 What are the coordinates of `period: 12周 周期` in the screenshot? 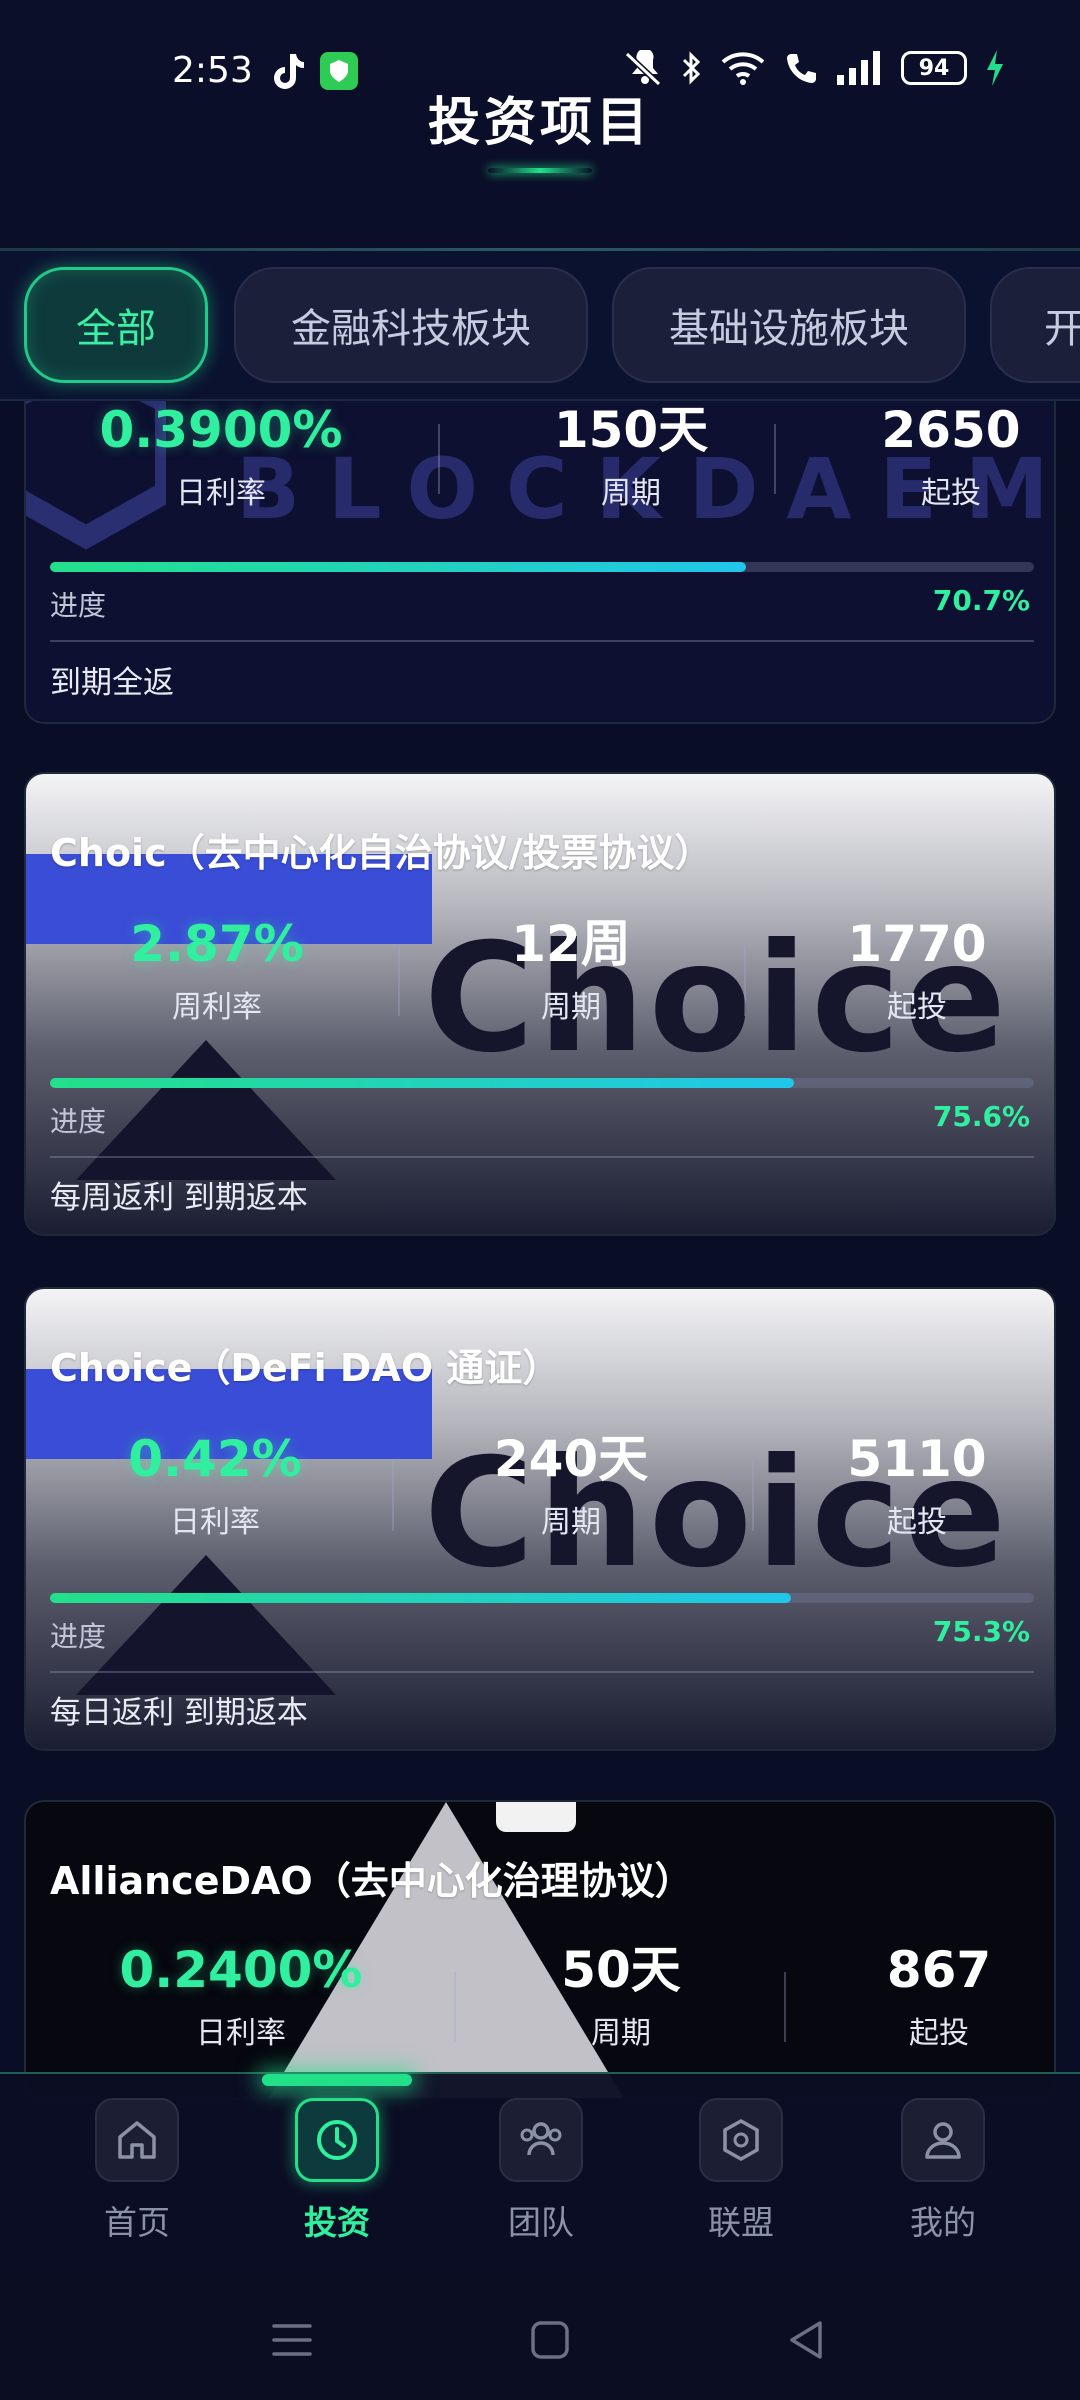 It's located at (571, 970).